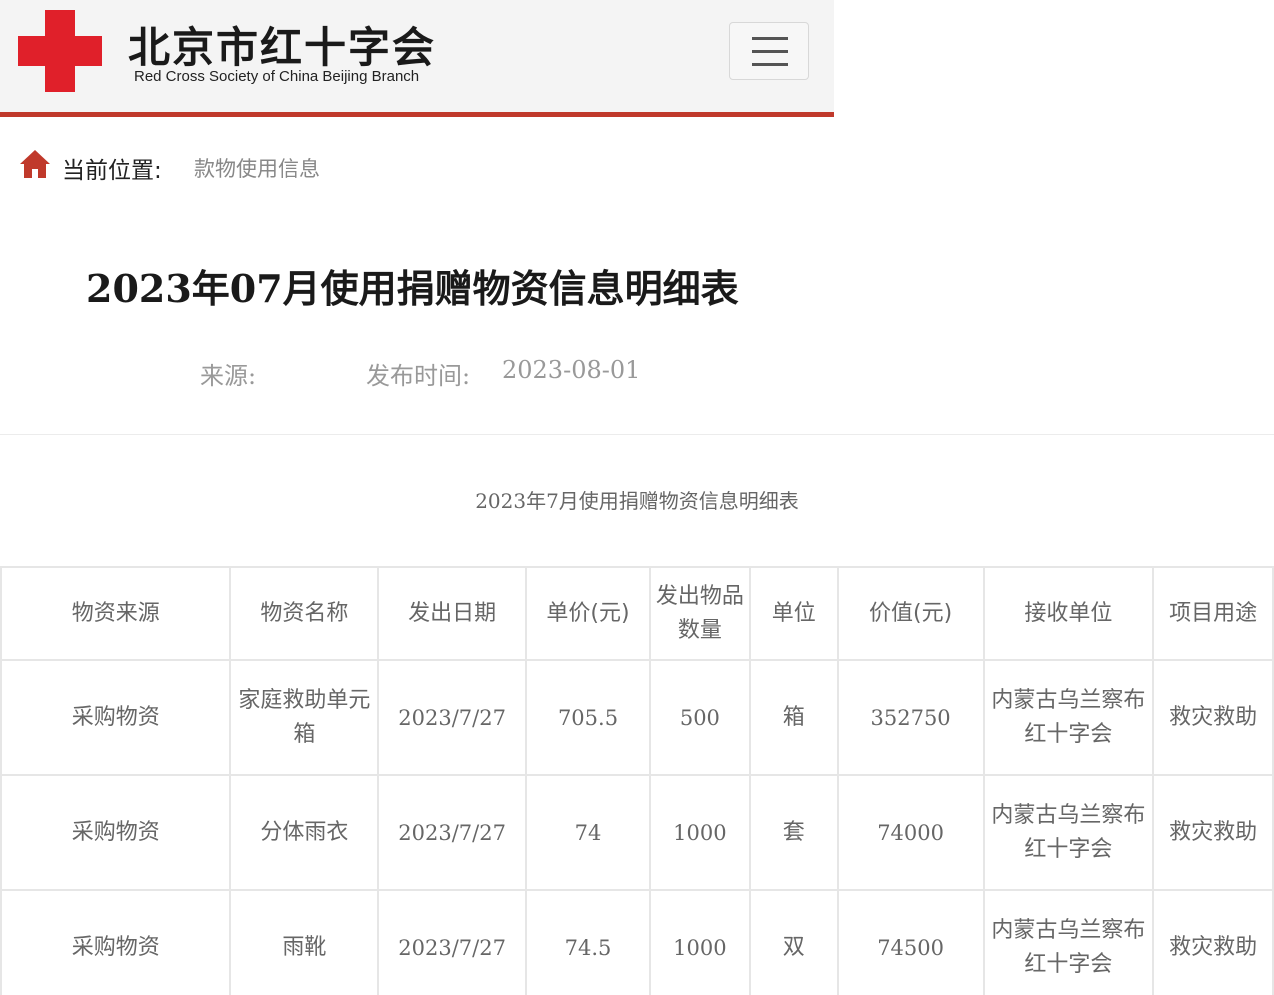 Image resolution: width=1274 pixels, height=995 pixels. Describe the element at coordinates (452, 613) in the screenshot. I see `col-header-date: 发出日期` at that location.